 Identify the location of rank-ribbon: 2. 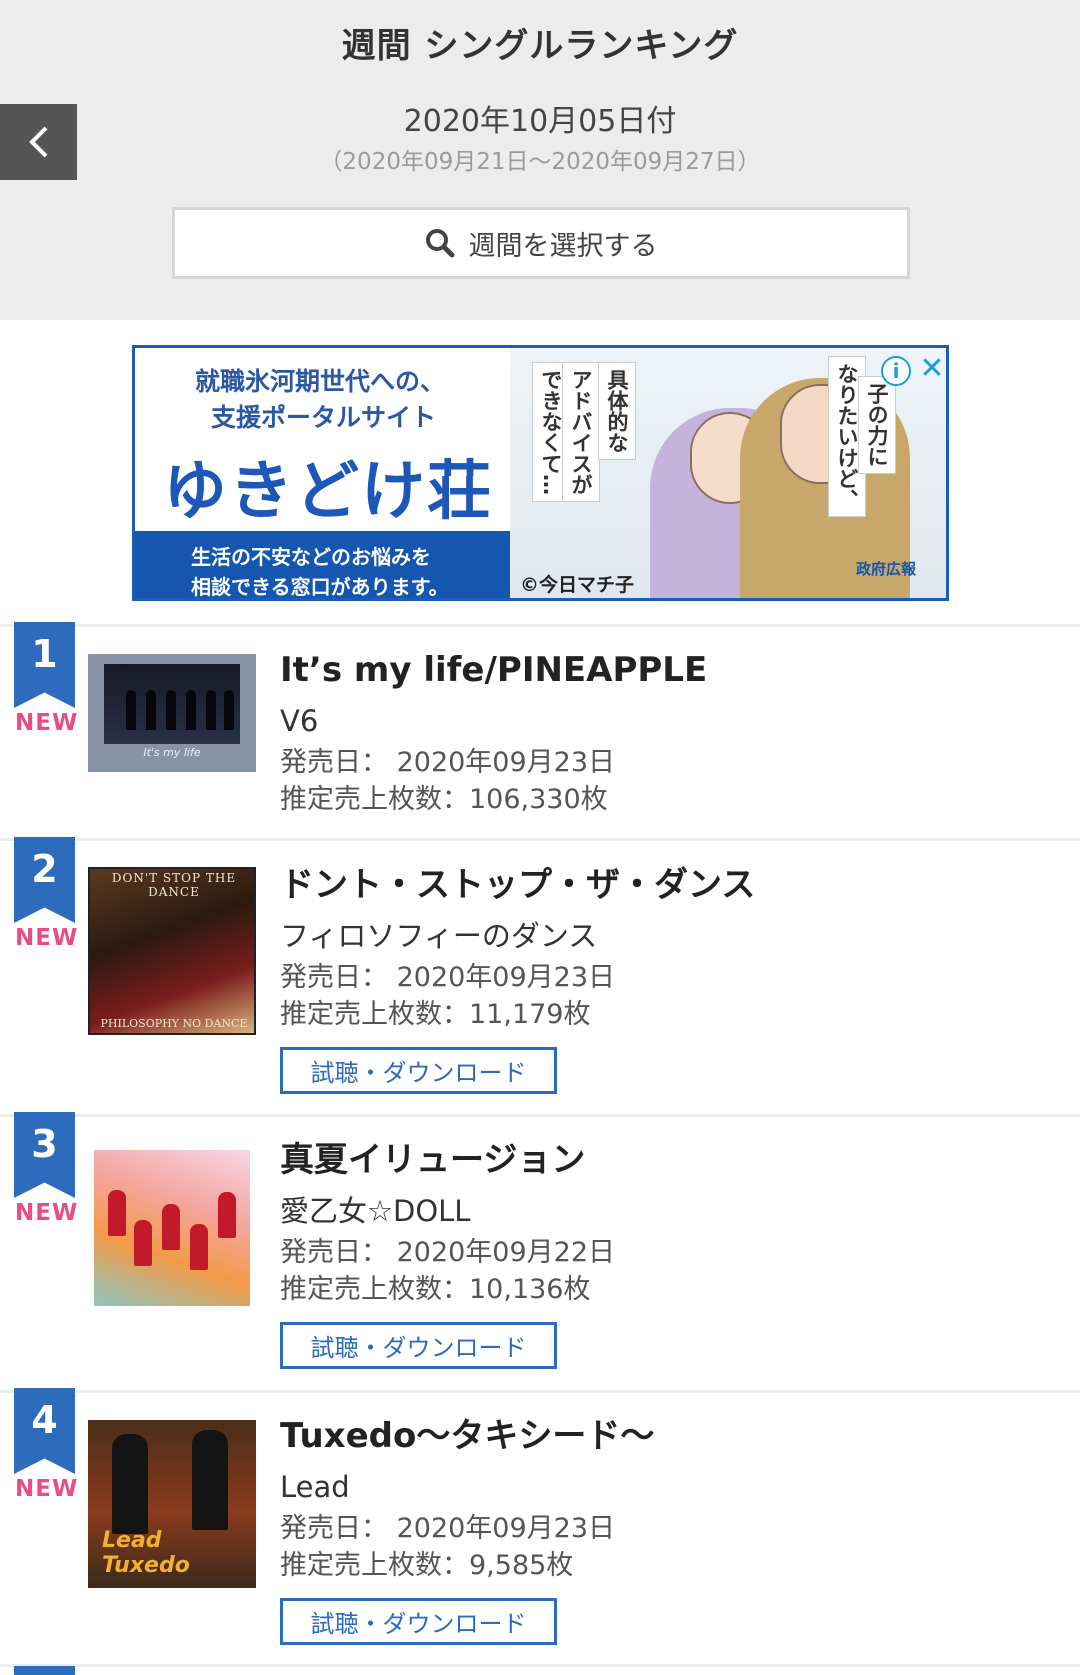
(44, 880).